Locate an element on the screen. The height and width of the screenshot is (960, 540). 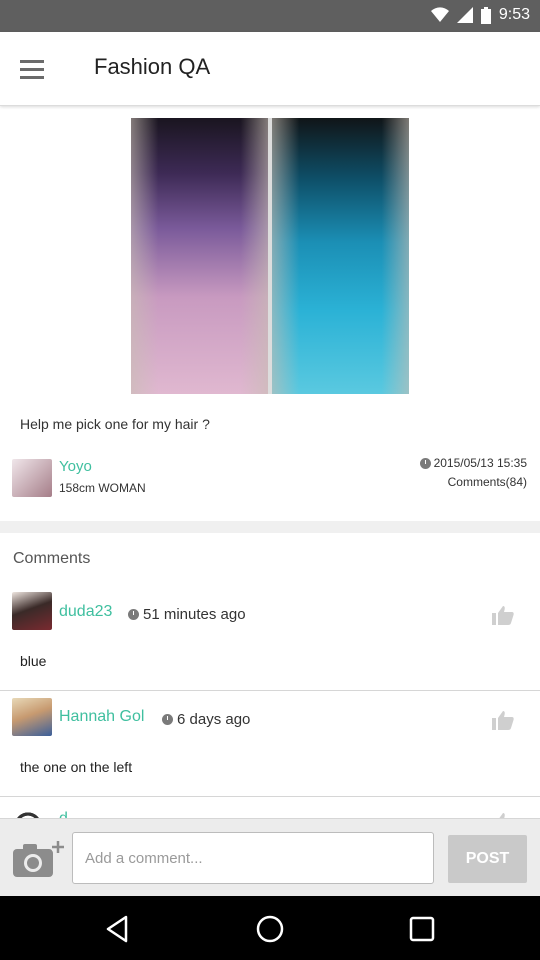
comment-input is located at coordinates (253, 858).